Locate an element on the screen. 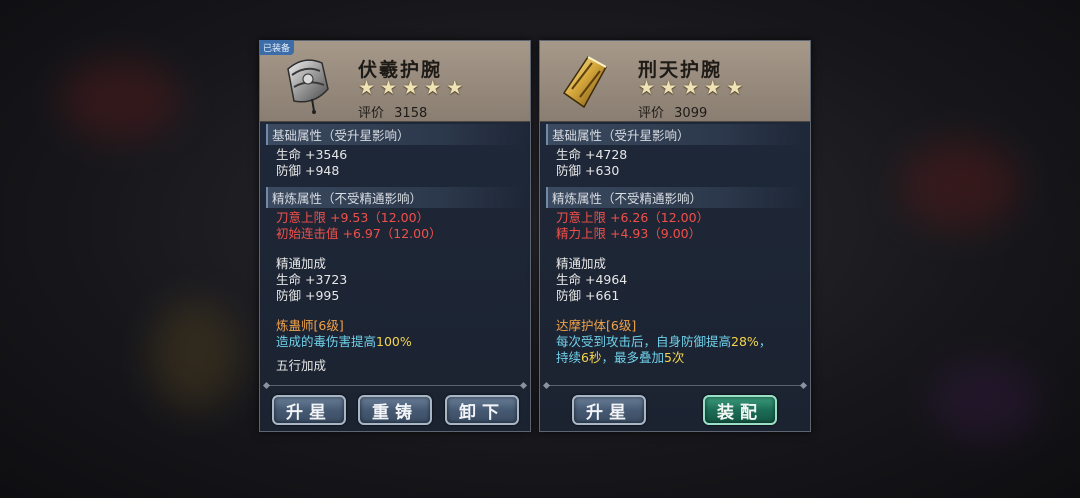 Image resolution: width=1080 pixels, height=498 pixels. skill-description-line1: 每次受到攻击后，自身防御提高28%， is located at coordinates (664, 341).